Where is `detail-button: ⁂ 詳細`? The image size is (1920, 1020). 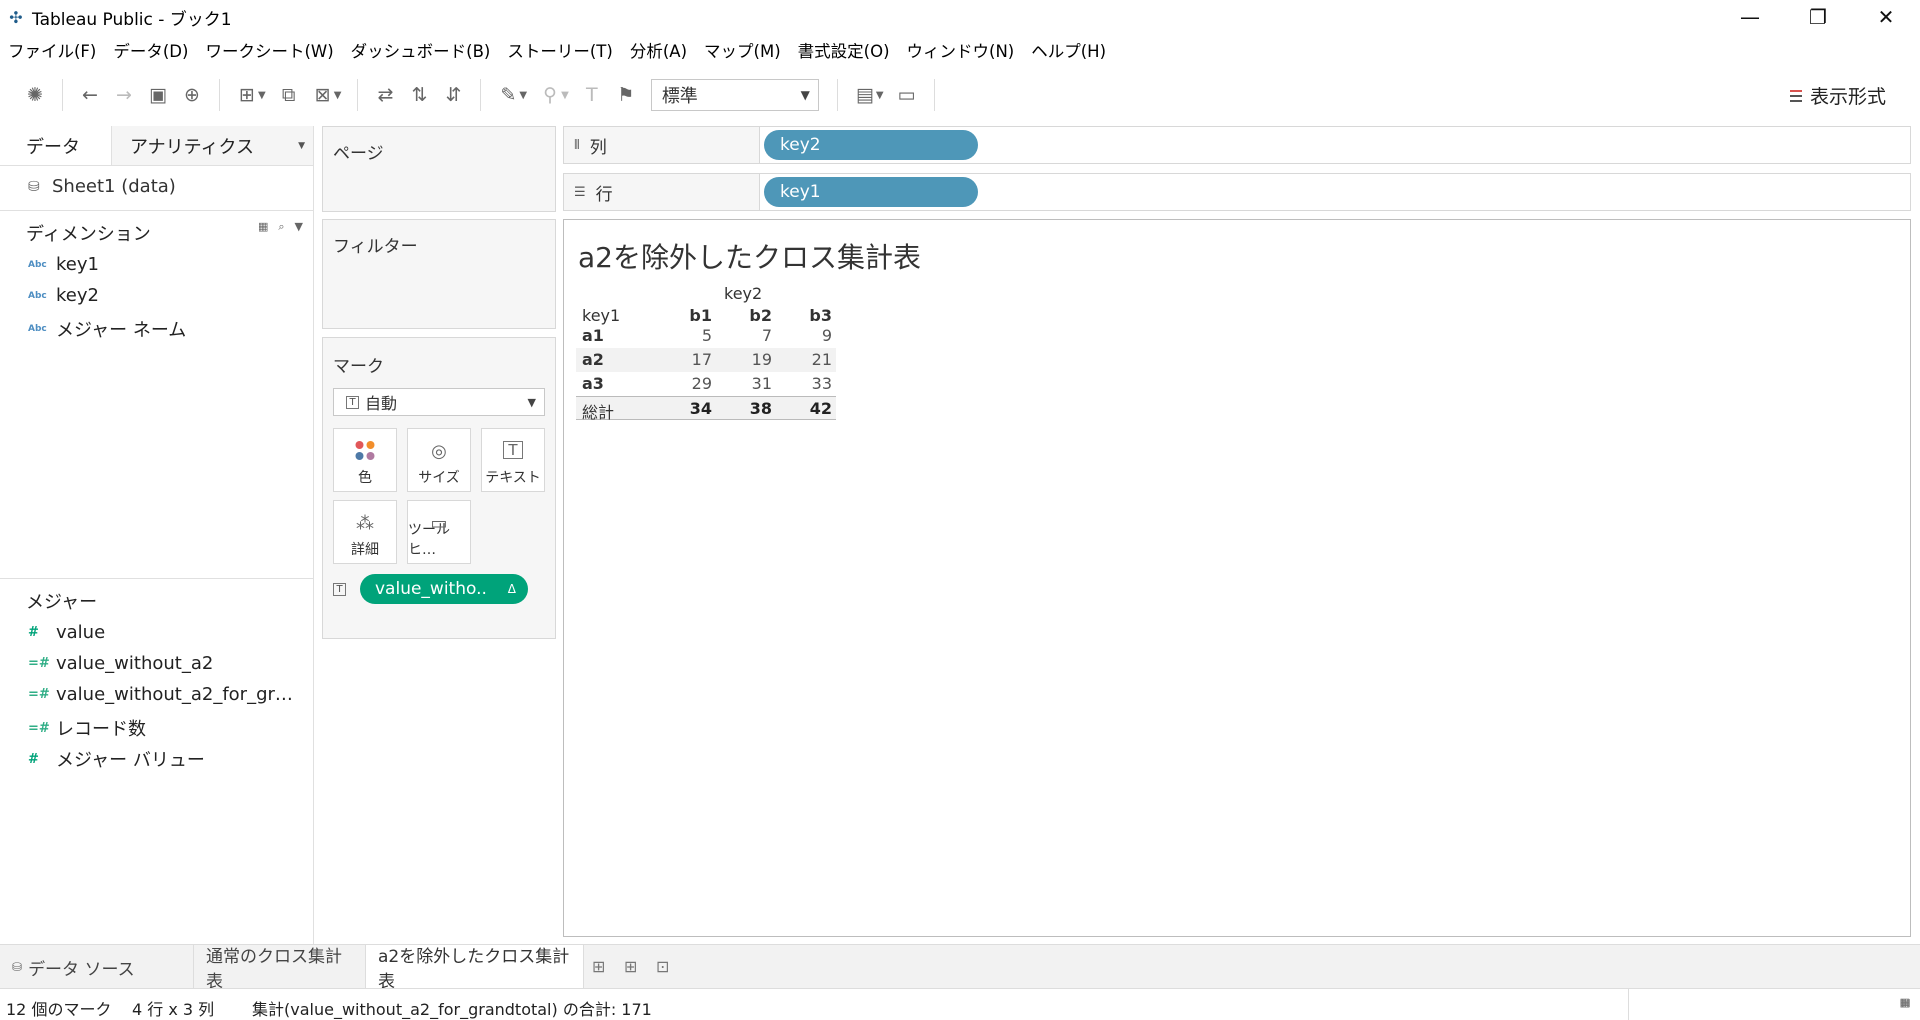 detail-button: ⁂ 詳細 is located at coordinates (365, 532).